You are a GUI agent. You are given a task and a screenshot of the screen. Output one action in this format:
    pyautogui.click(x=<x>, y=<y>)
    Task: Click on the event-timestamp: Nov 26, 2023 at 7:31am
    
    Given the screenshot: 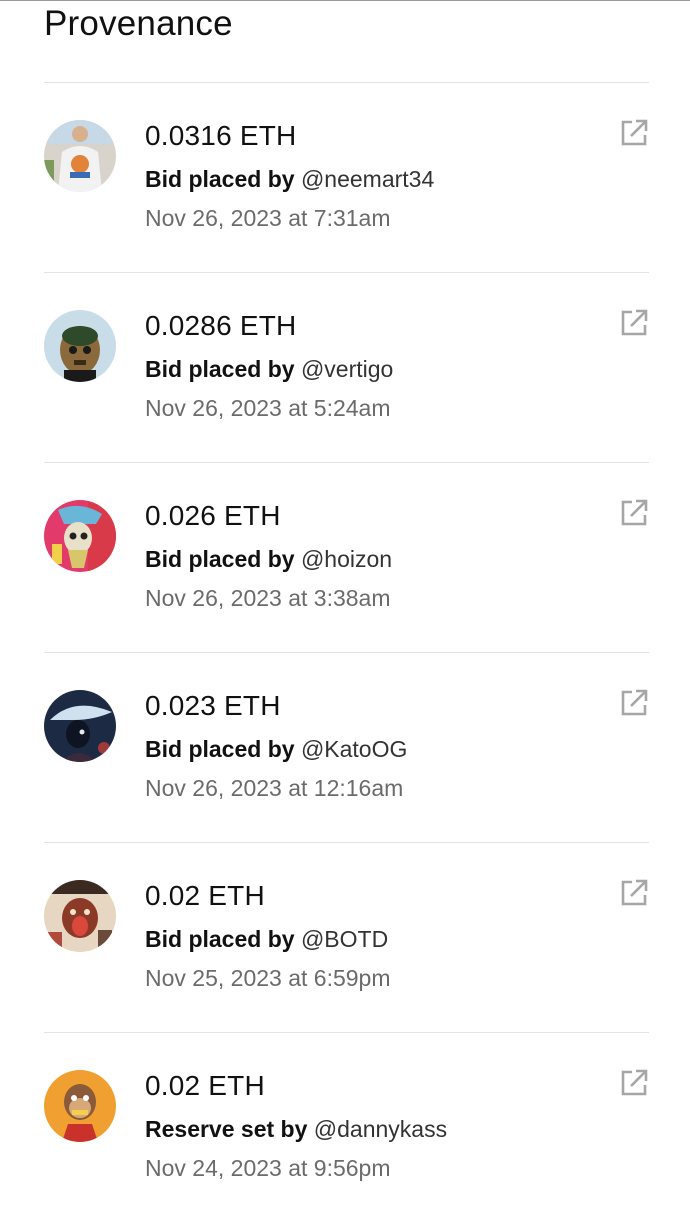 What is the action you would take?
    pyautogui.click(x=268, y=218)
    